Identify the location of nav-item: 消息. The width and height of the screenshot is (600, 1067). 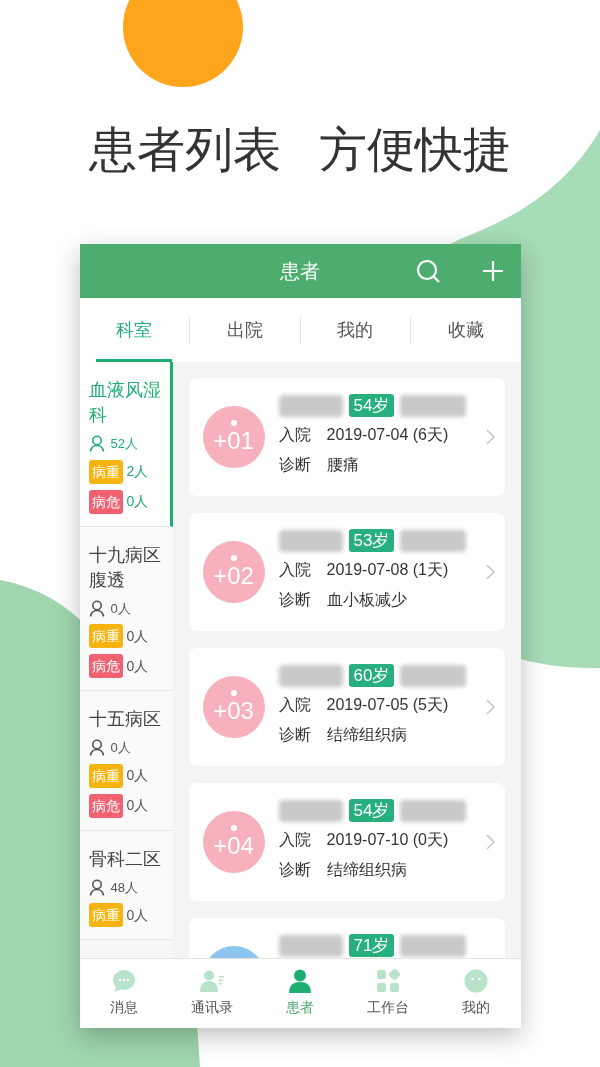
(123, 993).